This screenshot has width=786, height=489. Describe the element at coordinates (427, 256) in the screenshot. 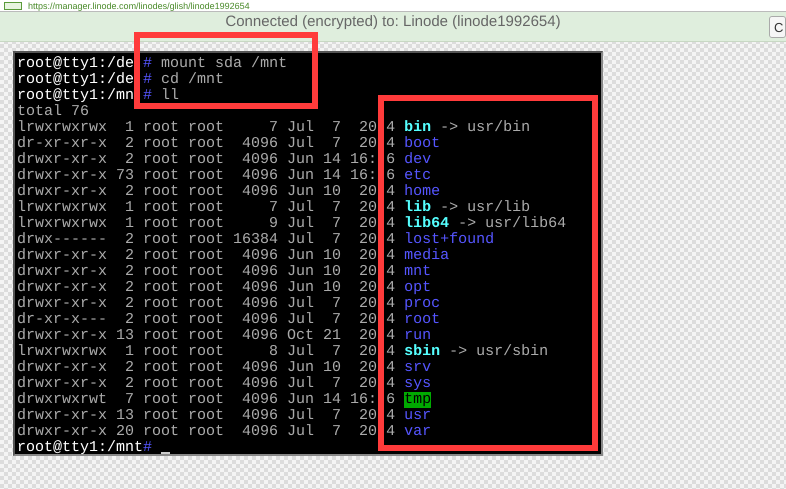

I see `file-name: media` at that location.